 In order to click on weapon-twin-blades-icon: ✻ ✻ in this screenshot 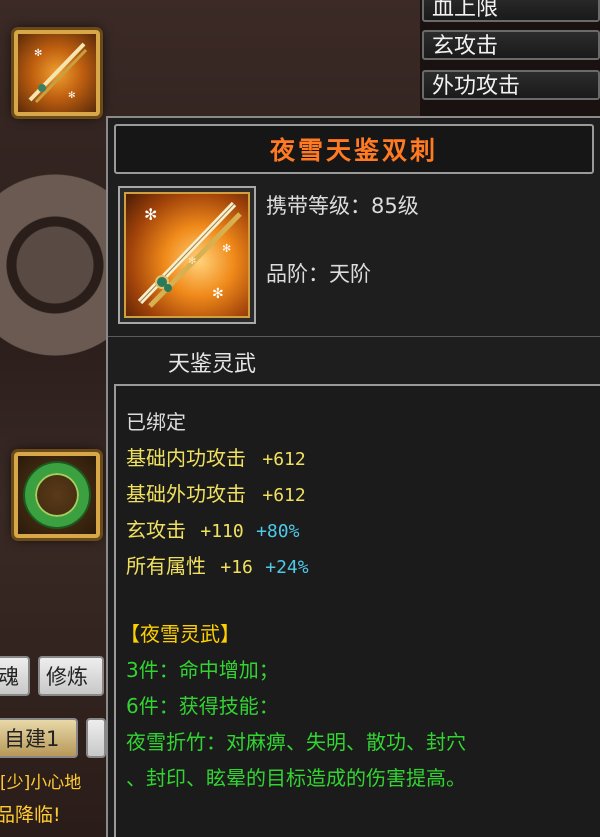, I will do `click(58, 73)`.